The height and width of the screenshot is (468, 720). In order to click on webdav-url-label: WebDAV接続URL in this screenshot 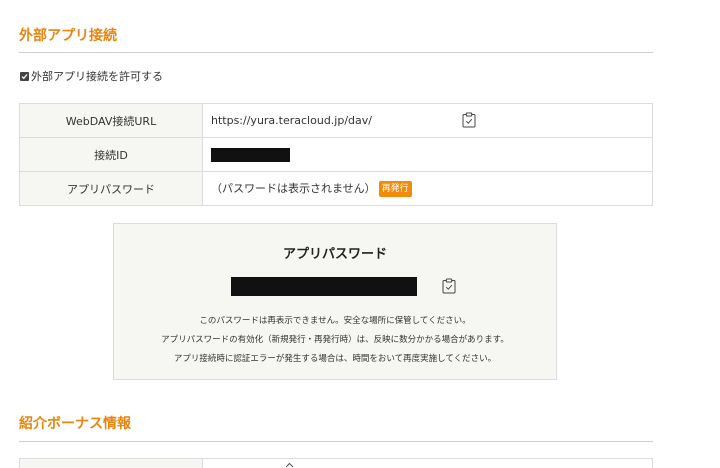, I will do `click(111, 120)`.